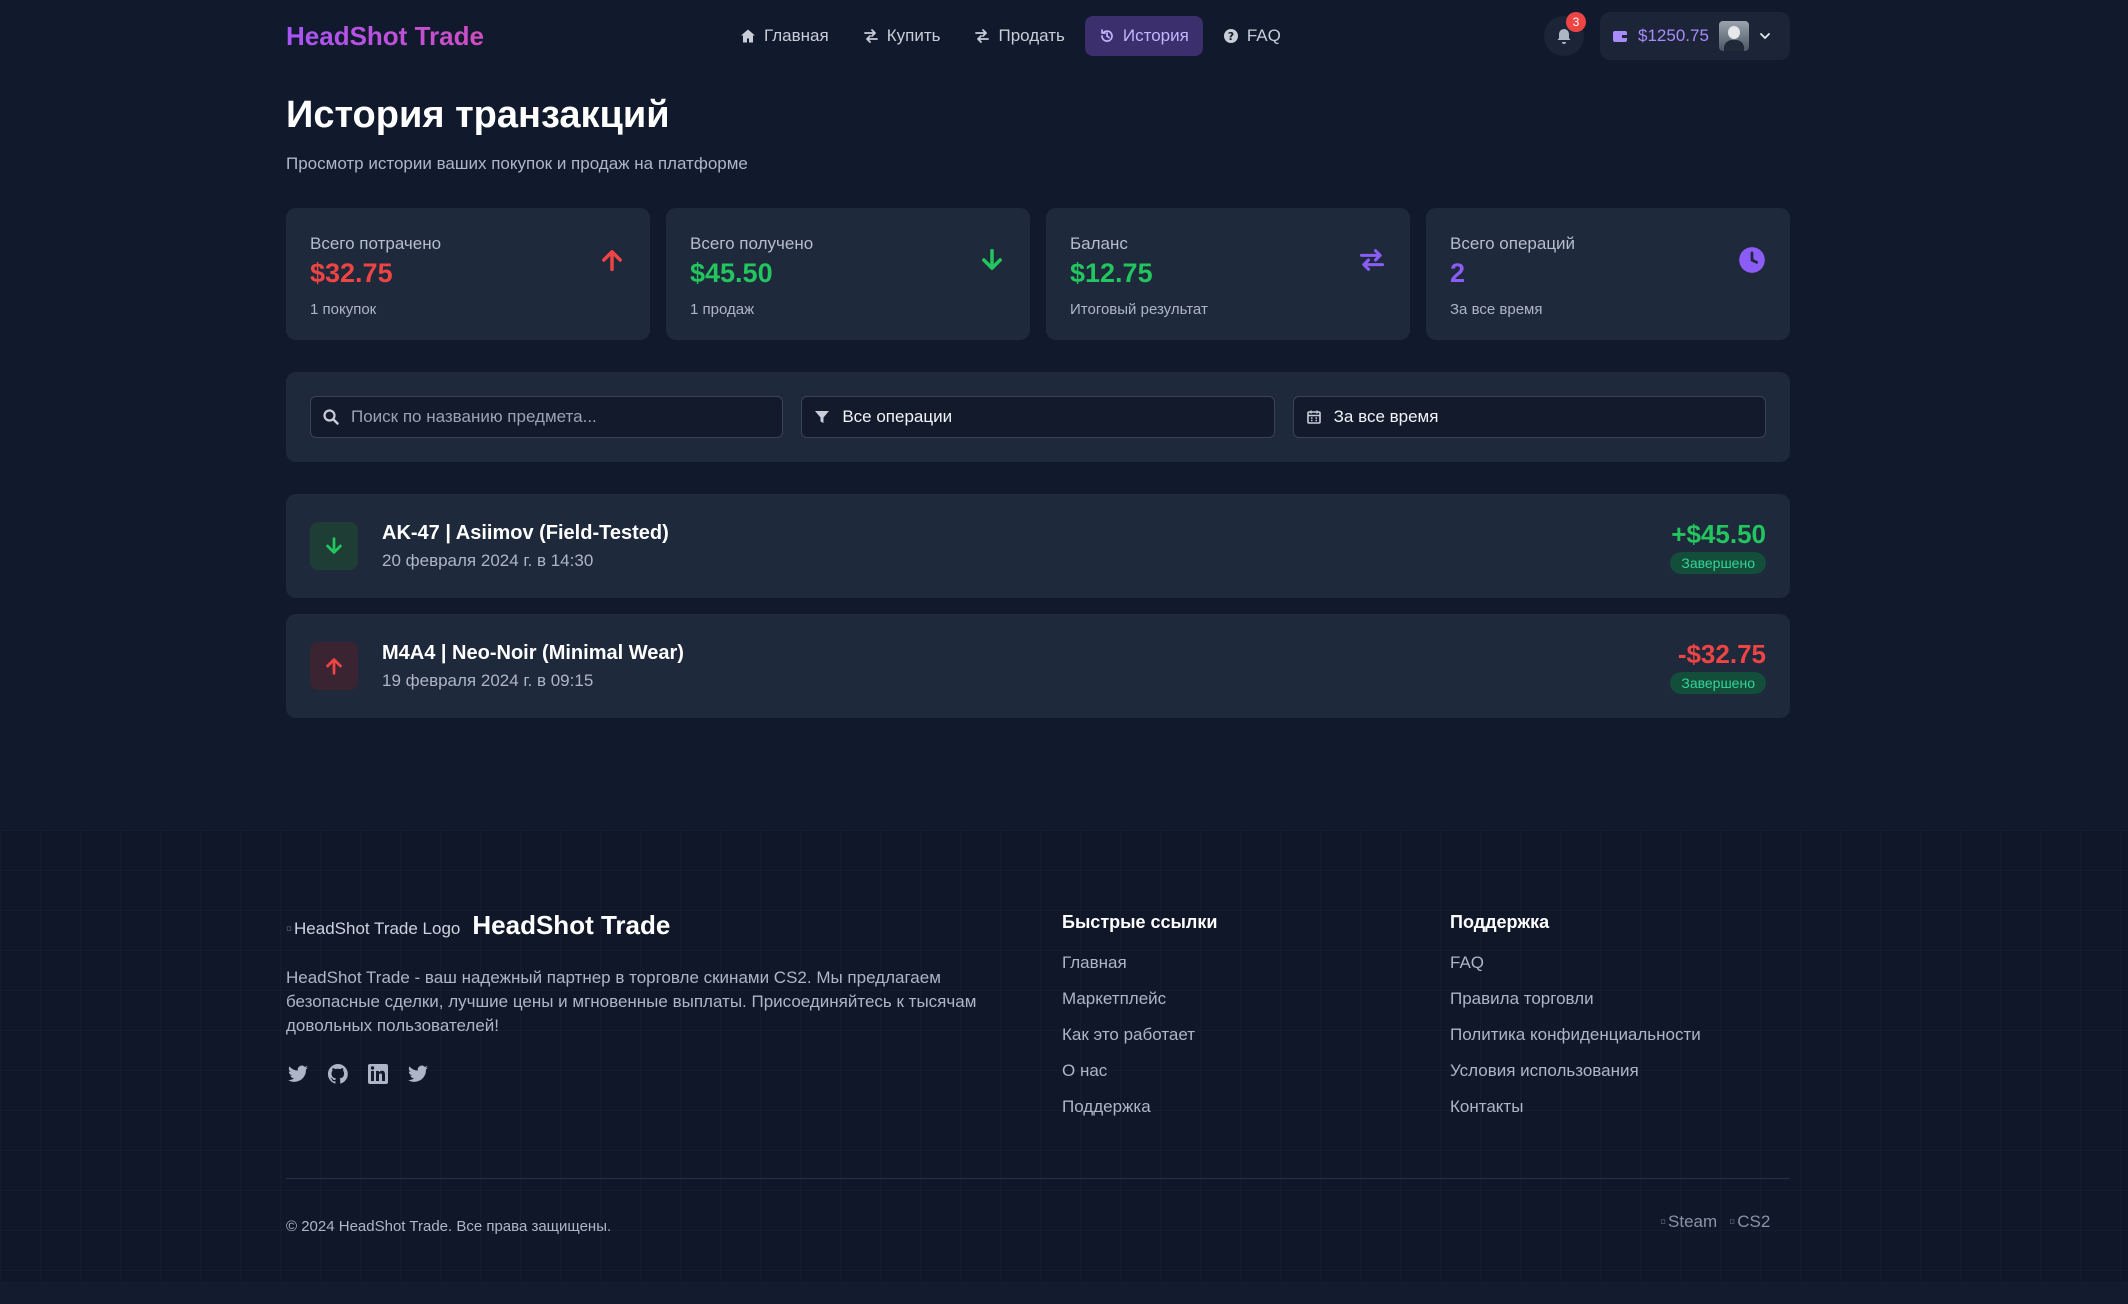  Describe the element at coordinates (338, 1074) in the screenshot. I see `github-icon` at that location.